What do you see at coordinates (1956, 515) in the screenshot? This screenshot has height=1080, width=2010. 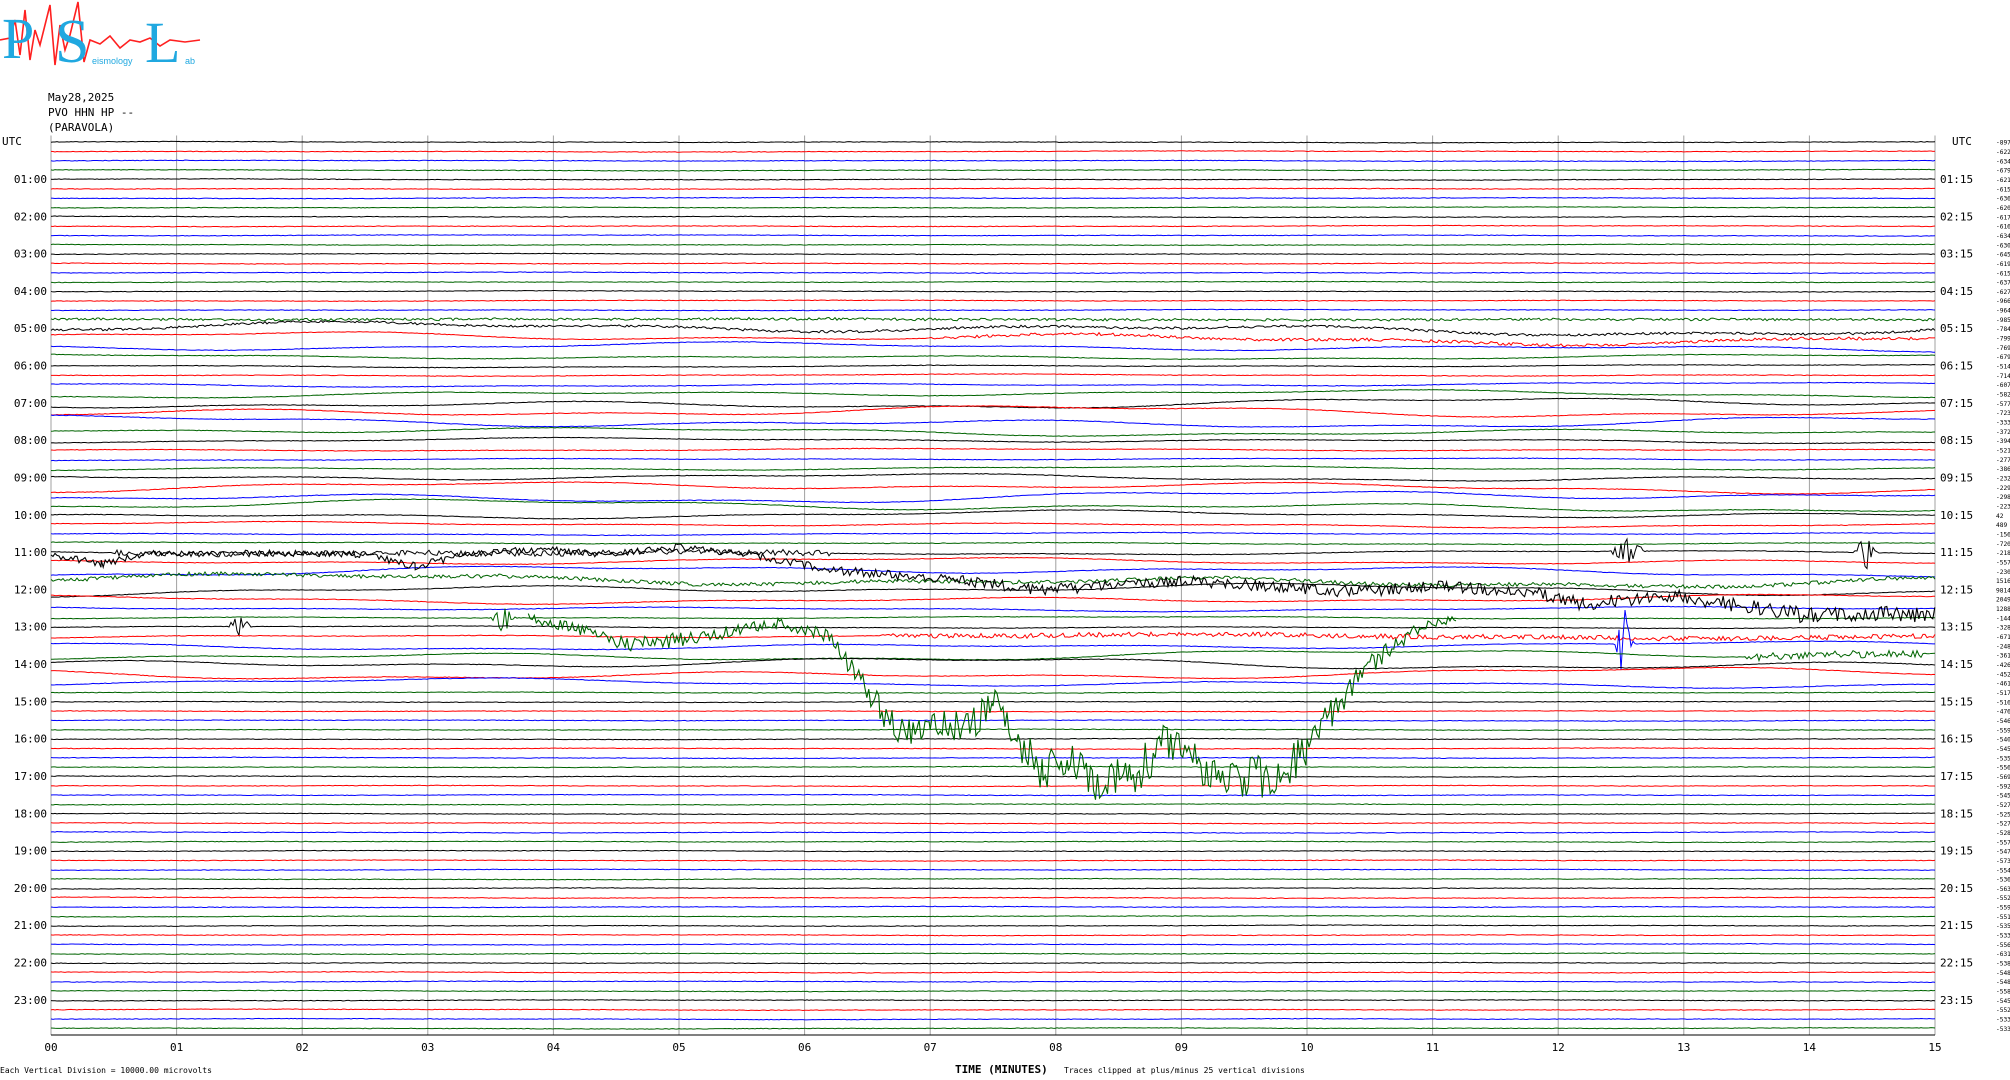 I see `right-hour-label: 10:15` at bounding box center [1956, 515].